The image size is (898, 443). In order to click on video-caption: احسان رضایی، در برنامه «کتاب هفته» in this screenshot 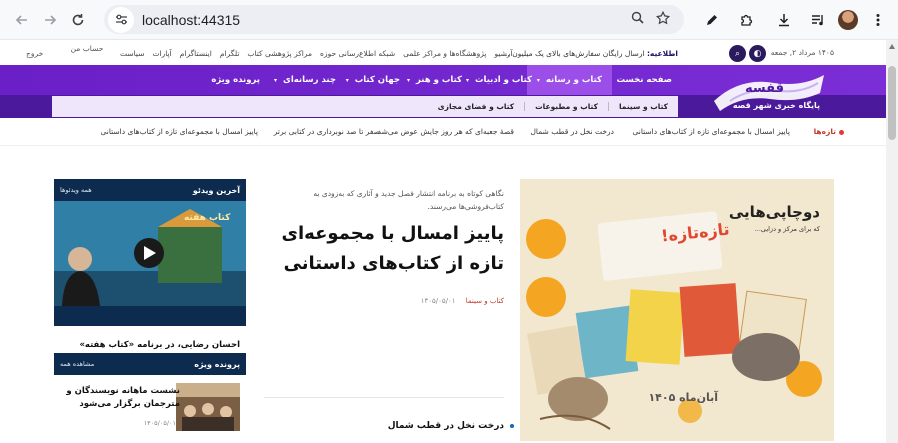, I will do `click(150, 345)`.